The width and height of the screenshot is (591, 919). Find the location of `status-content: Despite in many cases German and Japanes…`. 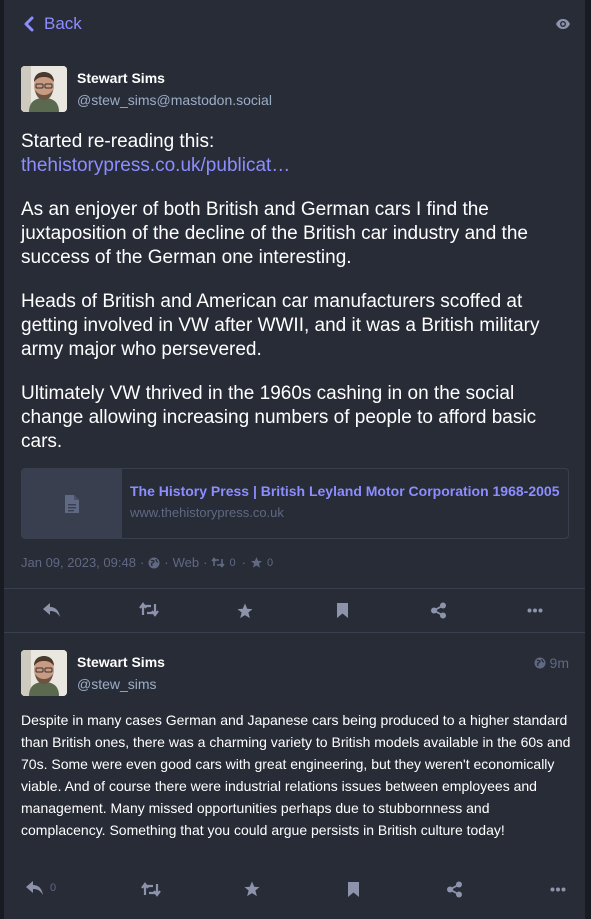

status-content: Despite in many cases German and Japanes… is located at coordinates (296, 775).